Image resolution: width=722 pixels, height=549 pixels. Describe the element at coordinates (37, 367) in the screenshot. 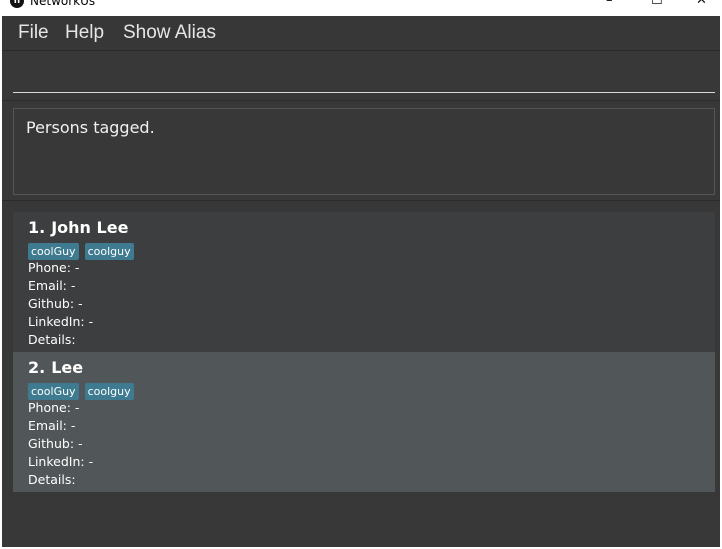

I see `person-index: 2.` at that location.